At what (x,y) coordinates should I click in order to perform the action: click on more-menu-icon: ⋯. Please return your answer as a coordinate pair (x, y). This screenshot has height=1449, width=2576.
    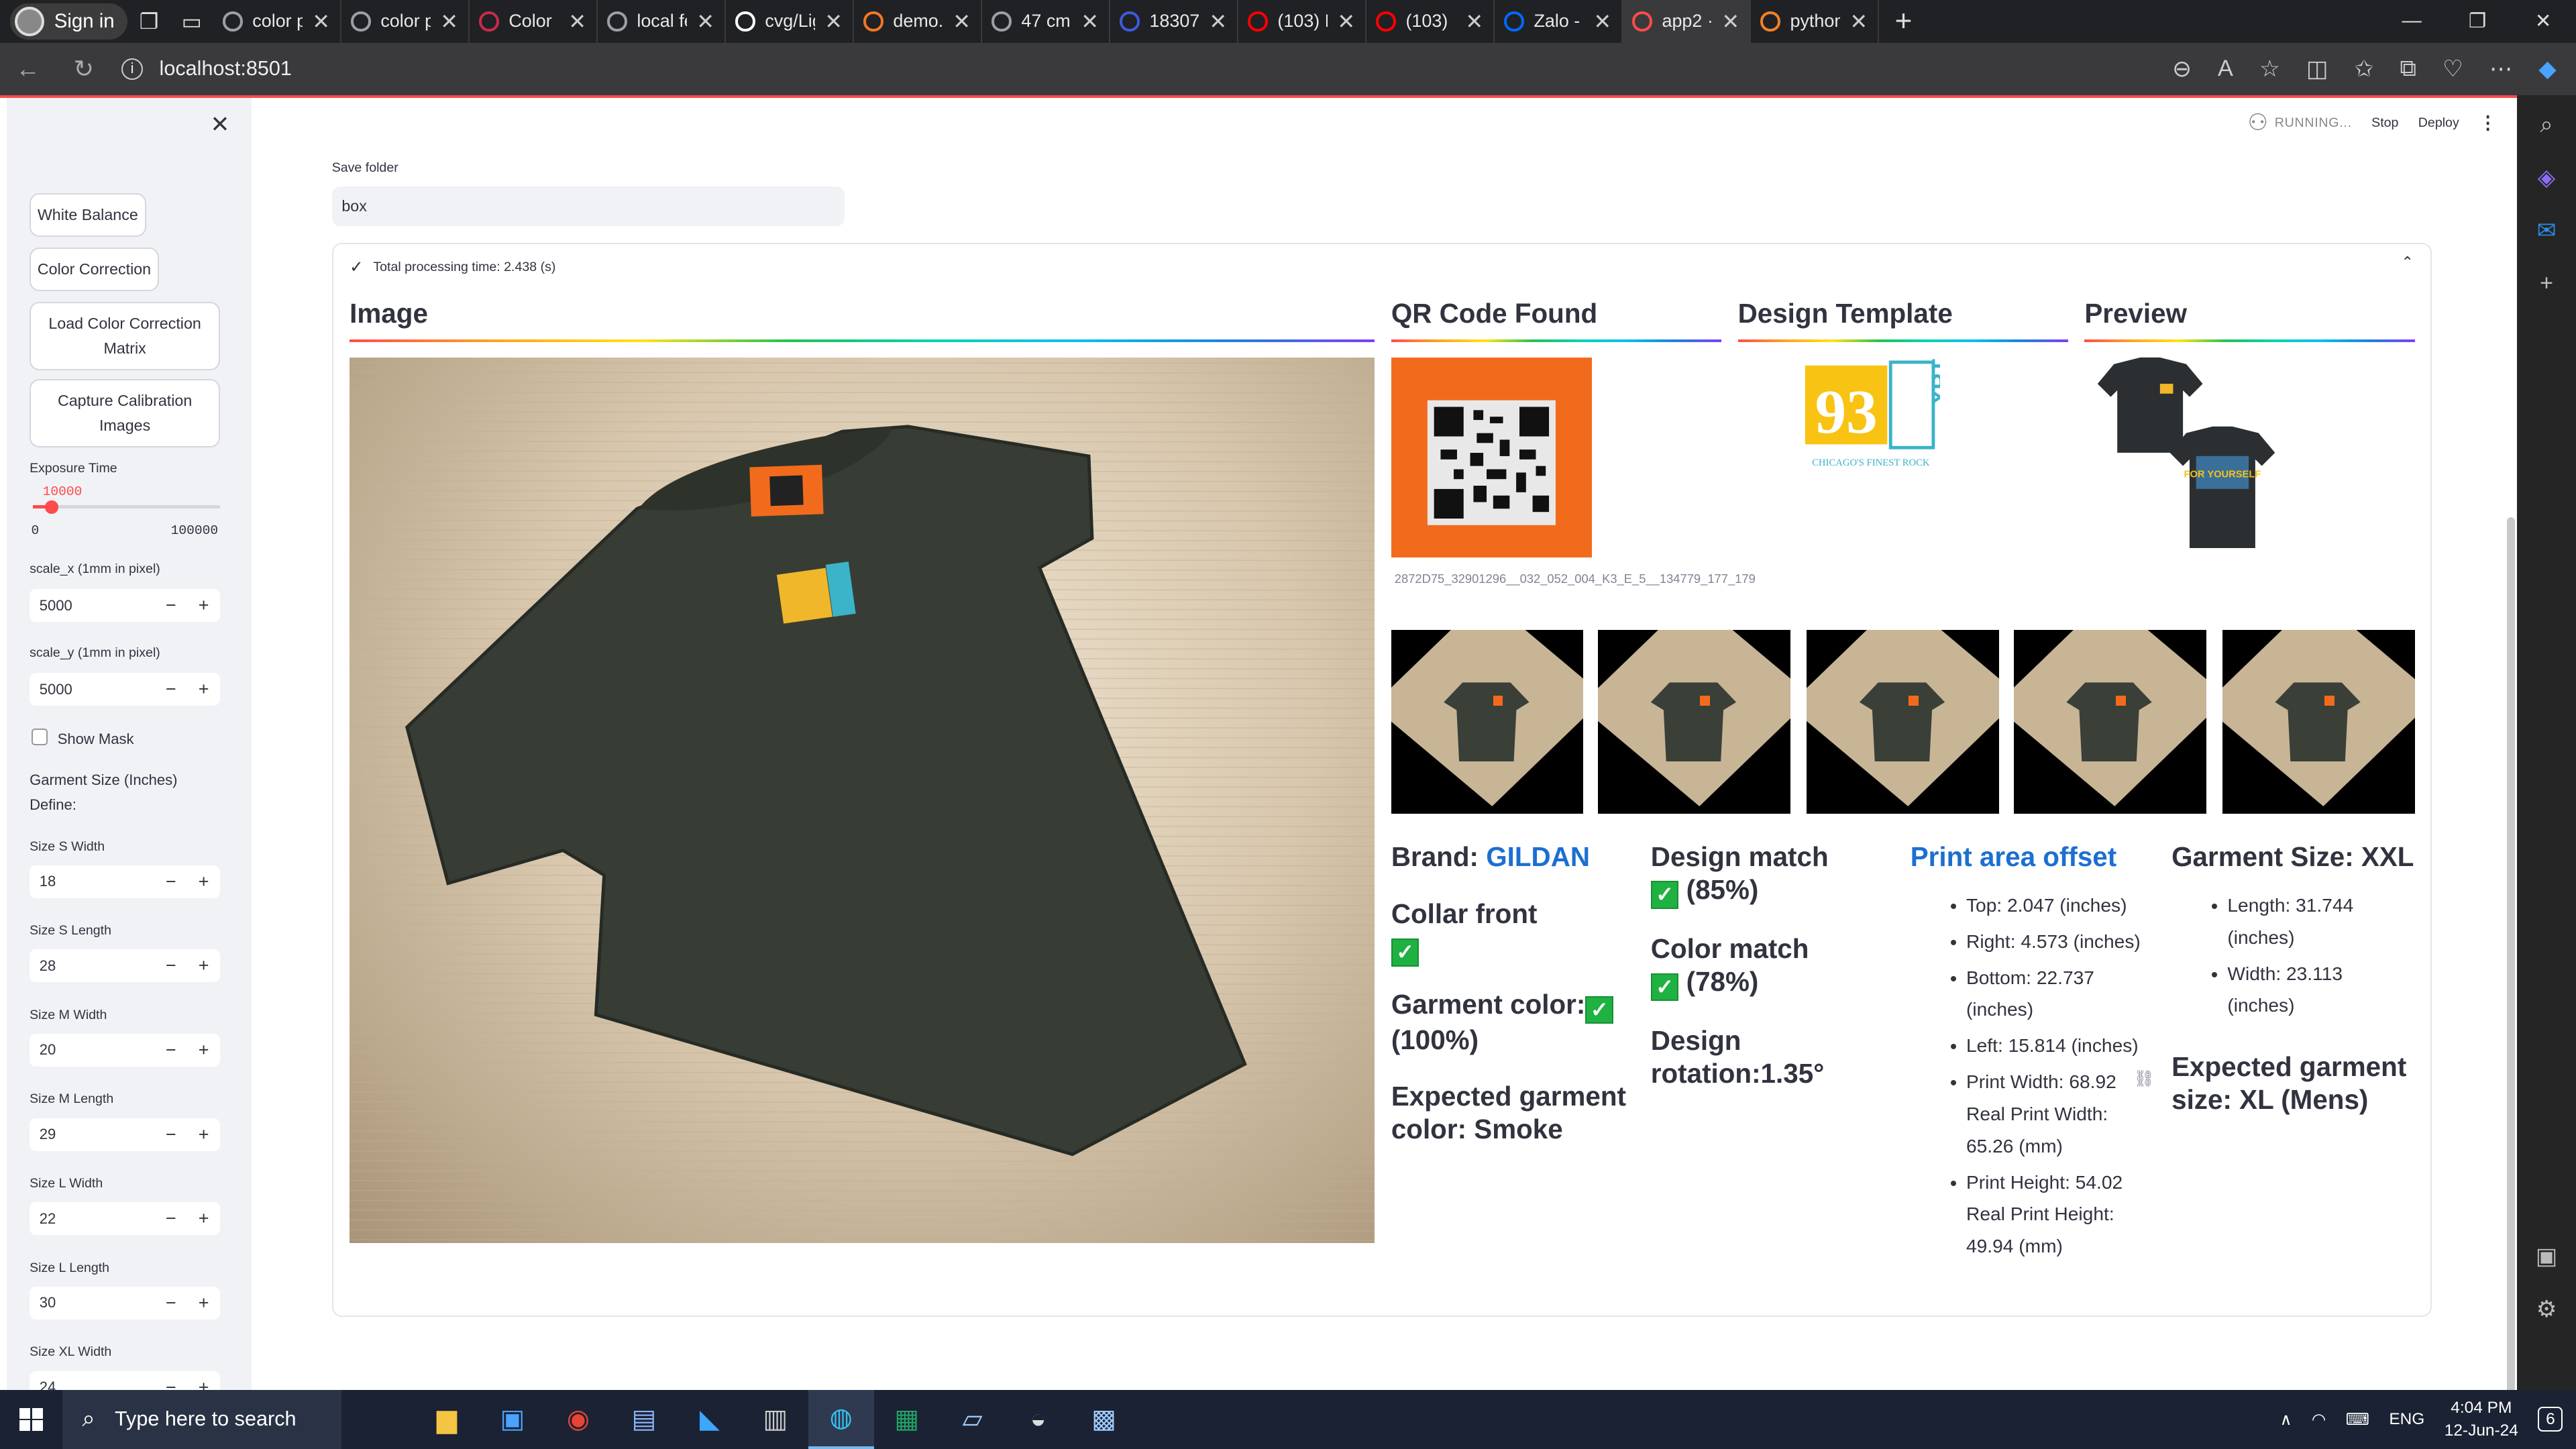
    Looking at the image, I should click on (2500, 69).